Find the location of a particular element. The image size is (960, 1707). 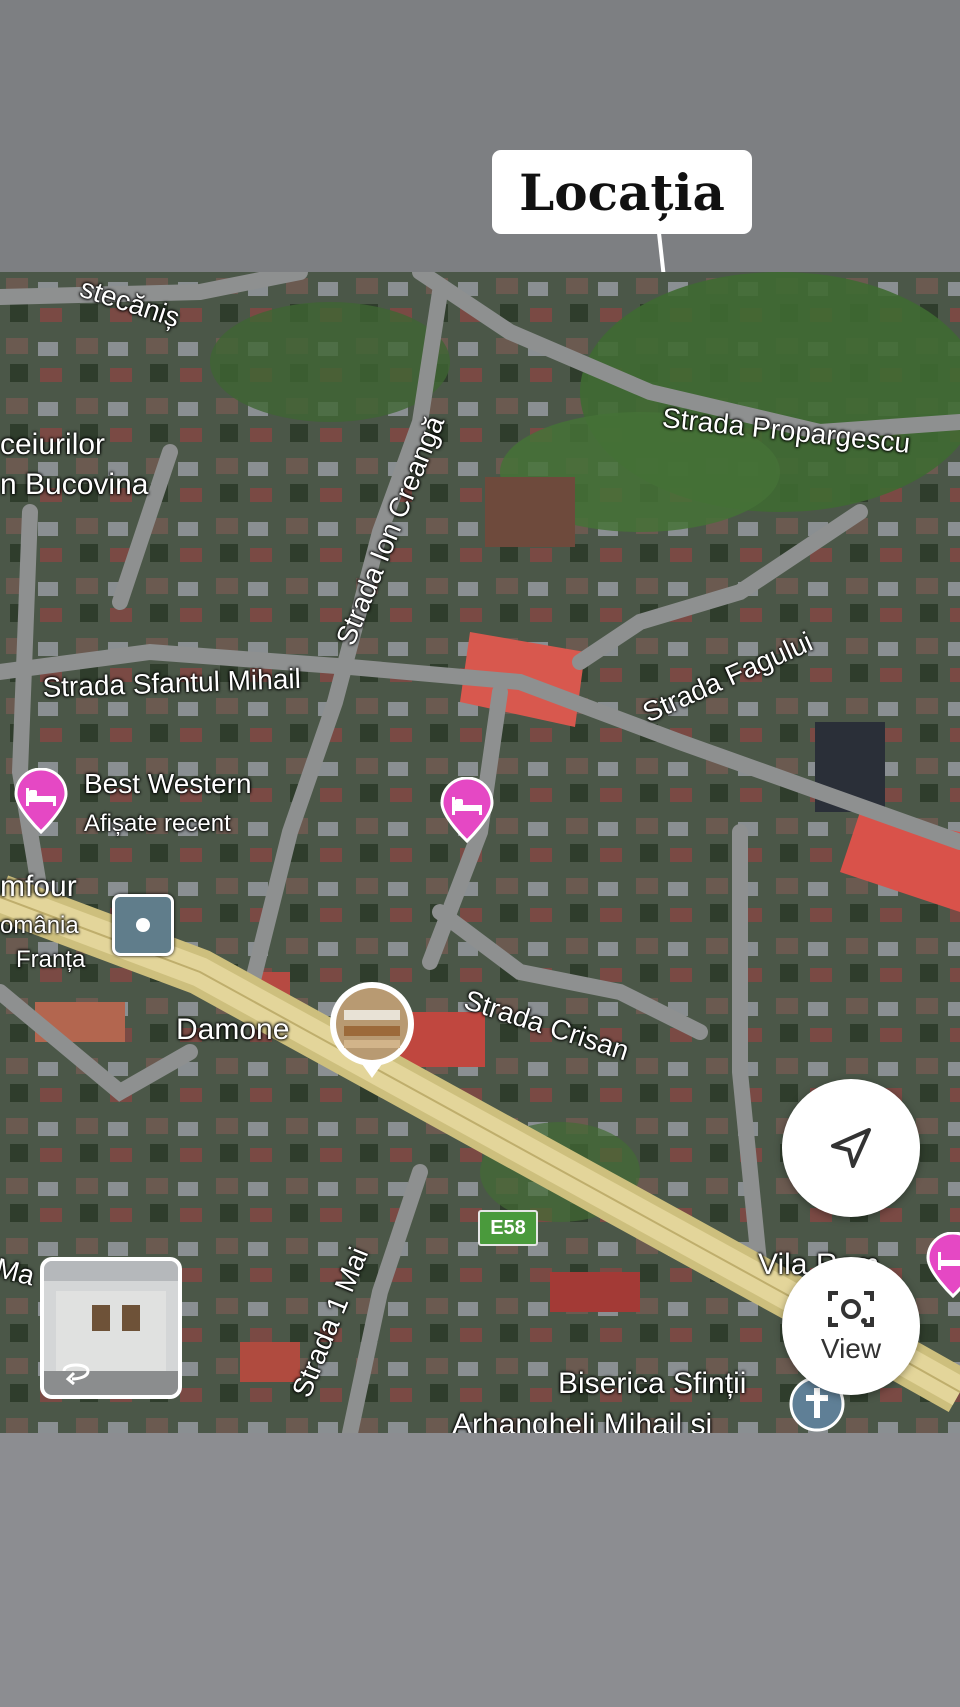

place-label-mfour-romania: omânia is located at coordinates (39, 925).